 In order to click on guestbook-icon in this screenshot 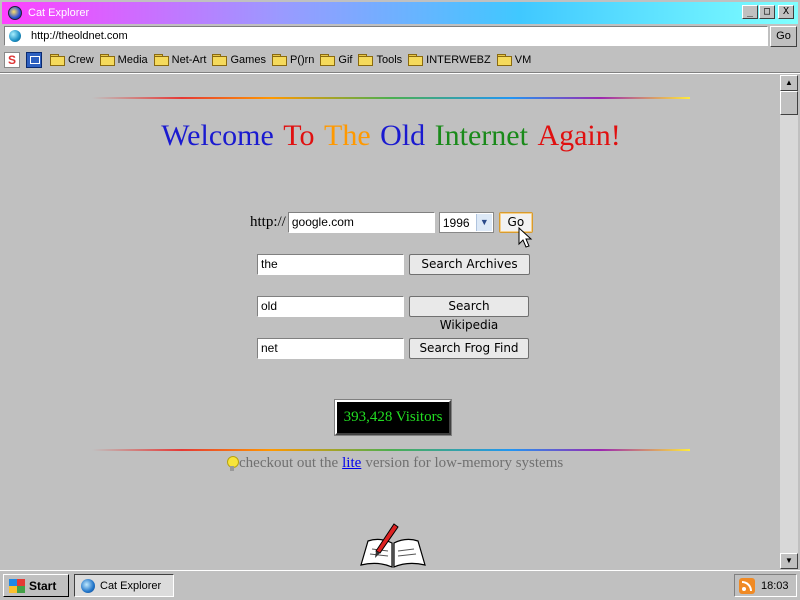, I will do `click(393, 546)`.